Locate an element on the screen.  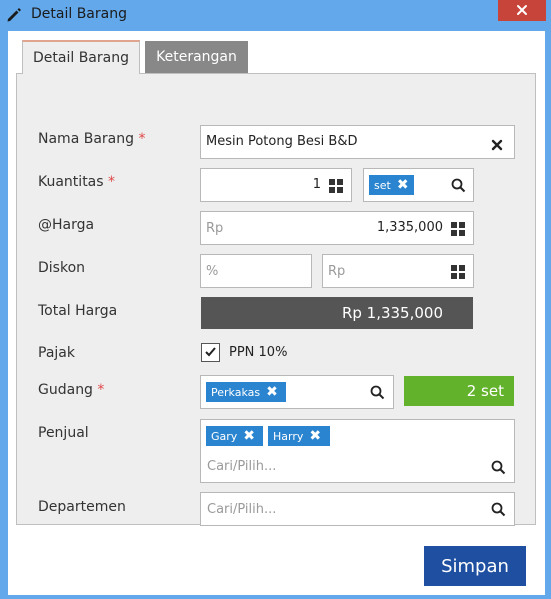
gudang-tag-label: Perkakas is located at coordinates (236, 392).